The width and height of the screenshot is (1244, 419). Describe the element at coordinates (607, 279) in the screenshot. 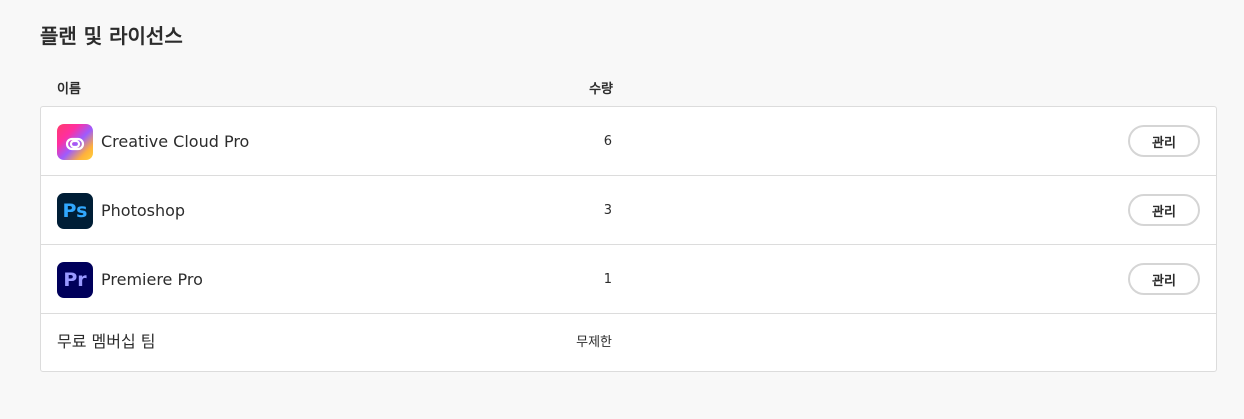

I see `quantity-value: 1` at that location.